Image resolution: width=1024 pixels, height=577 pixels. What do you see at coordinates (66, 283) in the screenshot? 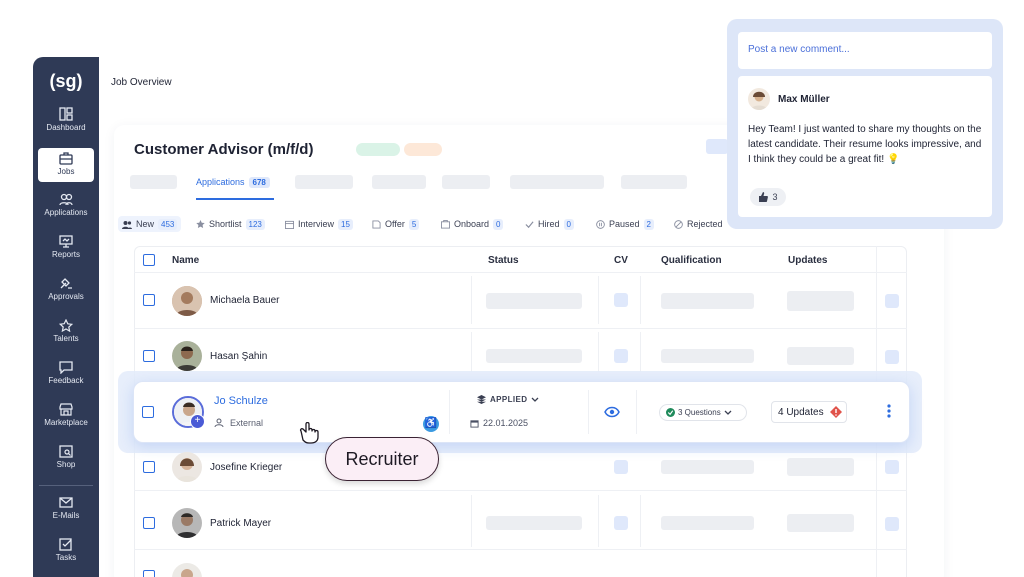
I see `approvals-icon` at bounding box center [66, 283].